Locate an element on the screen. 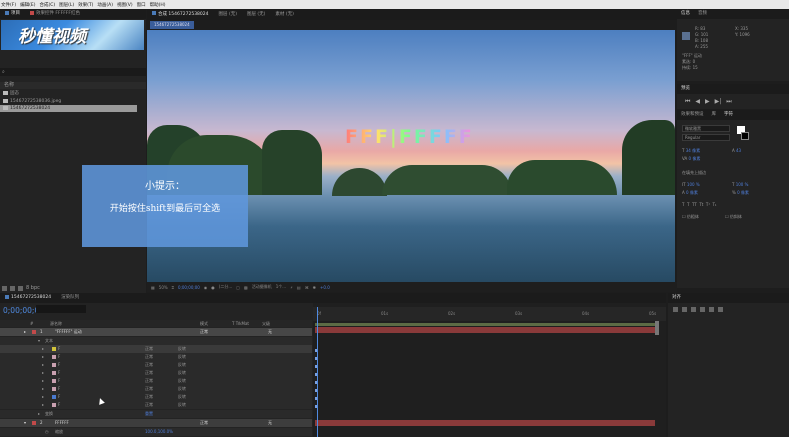 Image resolution: width=789 pixels, height=437 pixels. tab-composition: 合成 15467272538024 is located at coordinates (180, 15).